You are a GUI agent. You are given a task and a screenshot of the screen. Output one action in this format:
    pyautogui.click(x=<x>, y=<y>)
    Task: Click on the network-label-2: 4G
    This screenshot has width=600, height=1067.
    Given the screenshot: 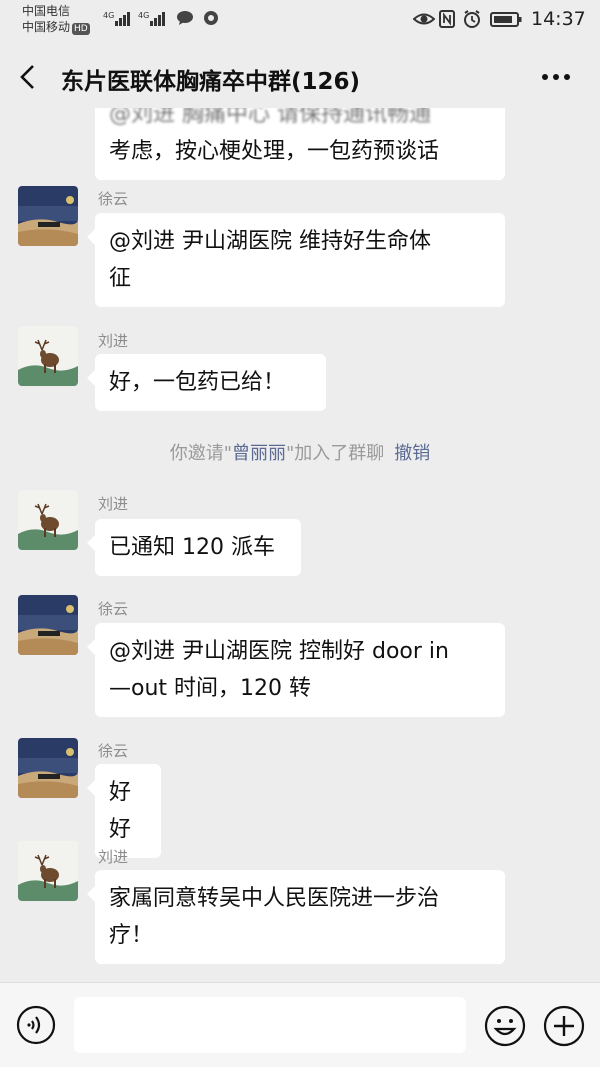 What is the action you would take?
    pyautogui.click(x=143, y=15)
    